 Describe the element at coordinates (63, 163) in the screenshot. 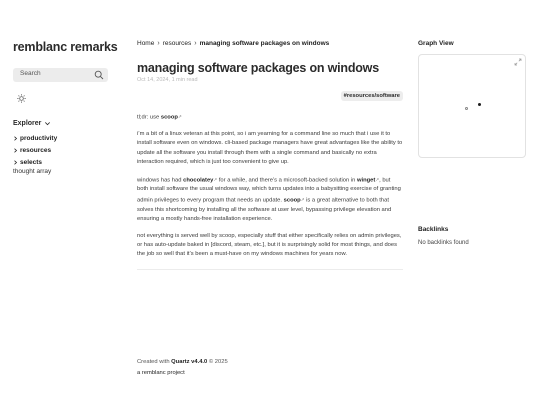

I see `folder-selects: selects` at that location.